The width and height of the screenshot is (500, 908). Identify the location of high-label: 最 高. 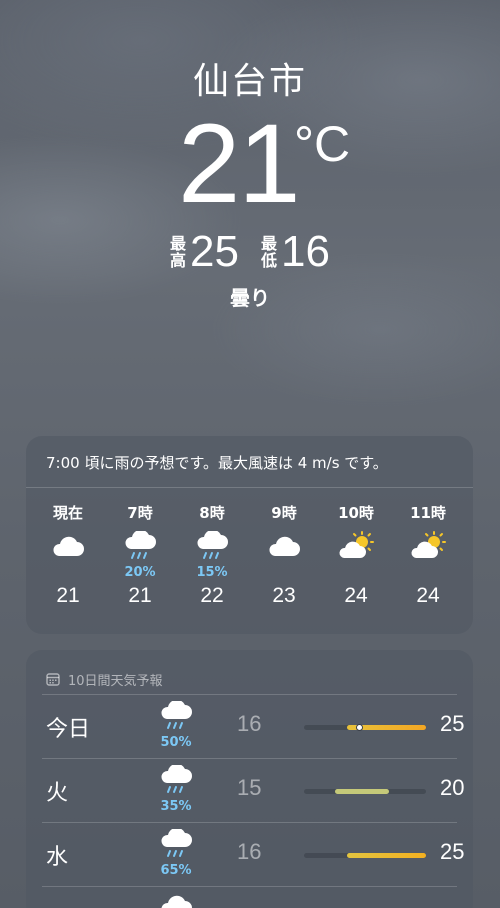
(178, 252).